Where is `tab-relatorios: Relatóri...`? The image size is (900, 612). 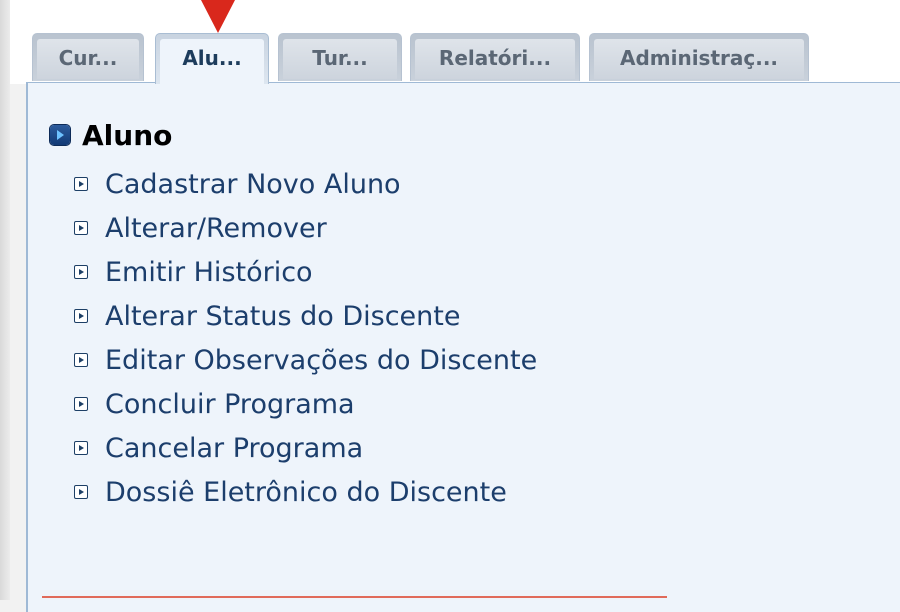 tab-relatorios: Relatóri... is located at coordinates (495, 57).